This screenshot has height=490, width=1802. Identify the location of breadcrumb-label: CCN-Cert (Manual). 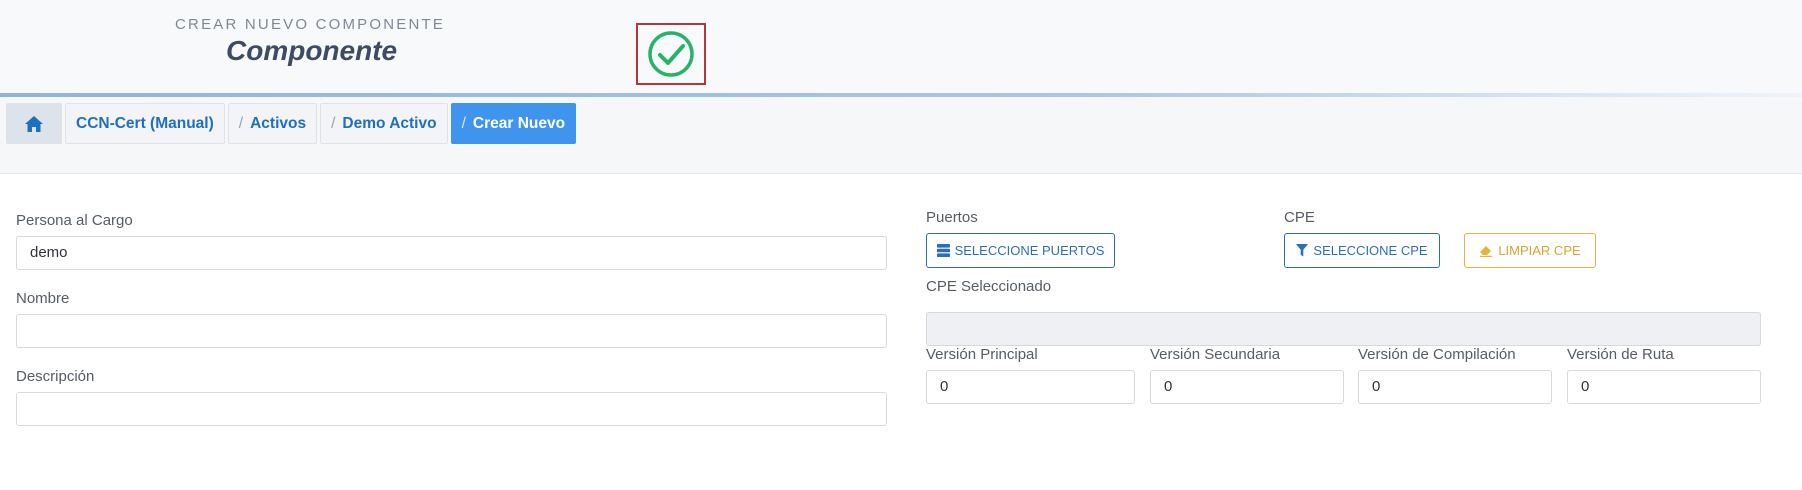
(145, 123).